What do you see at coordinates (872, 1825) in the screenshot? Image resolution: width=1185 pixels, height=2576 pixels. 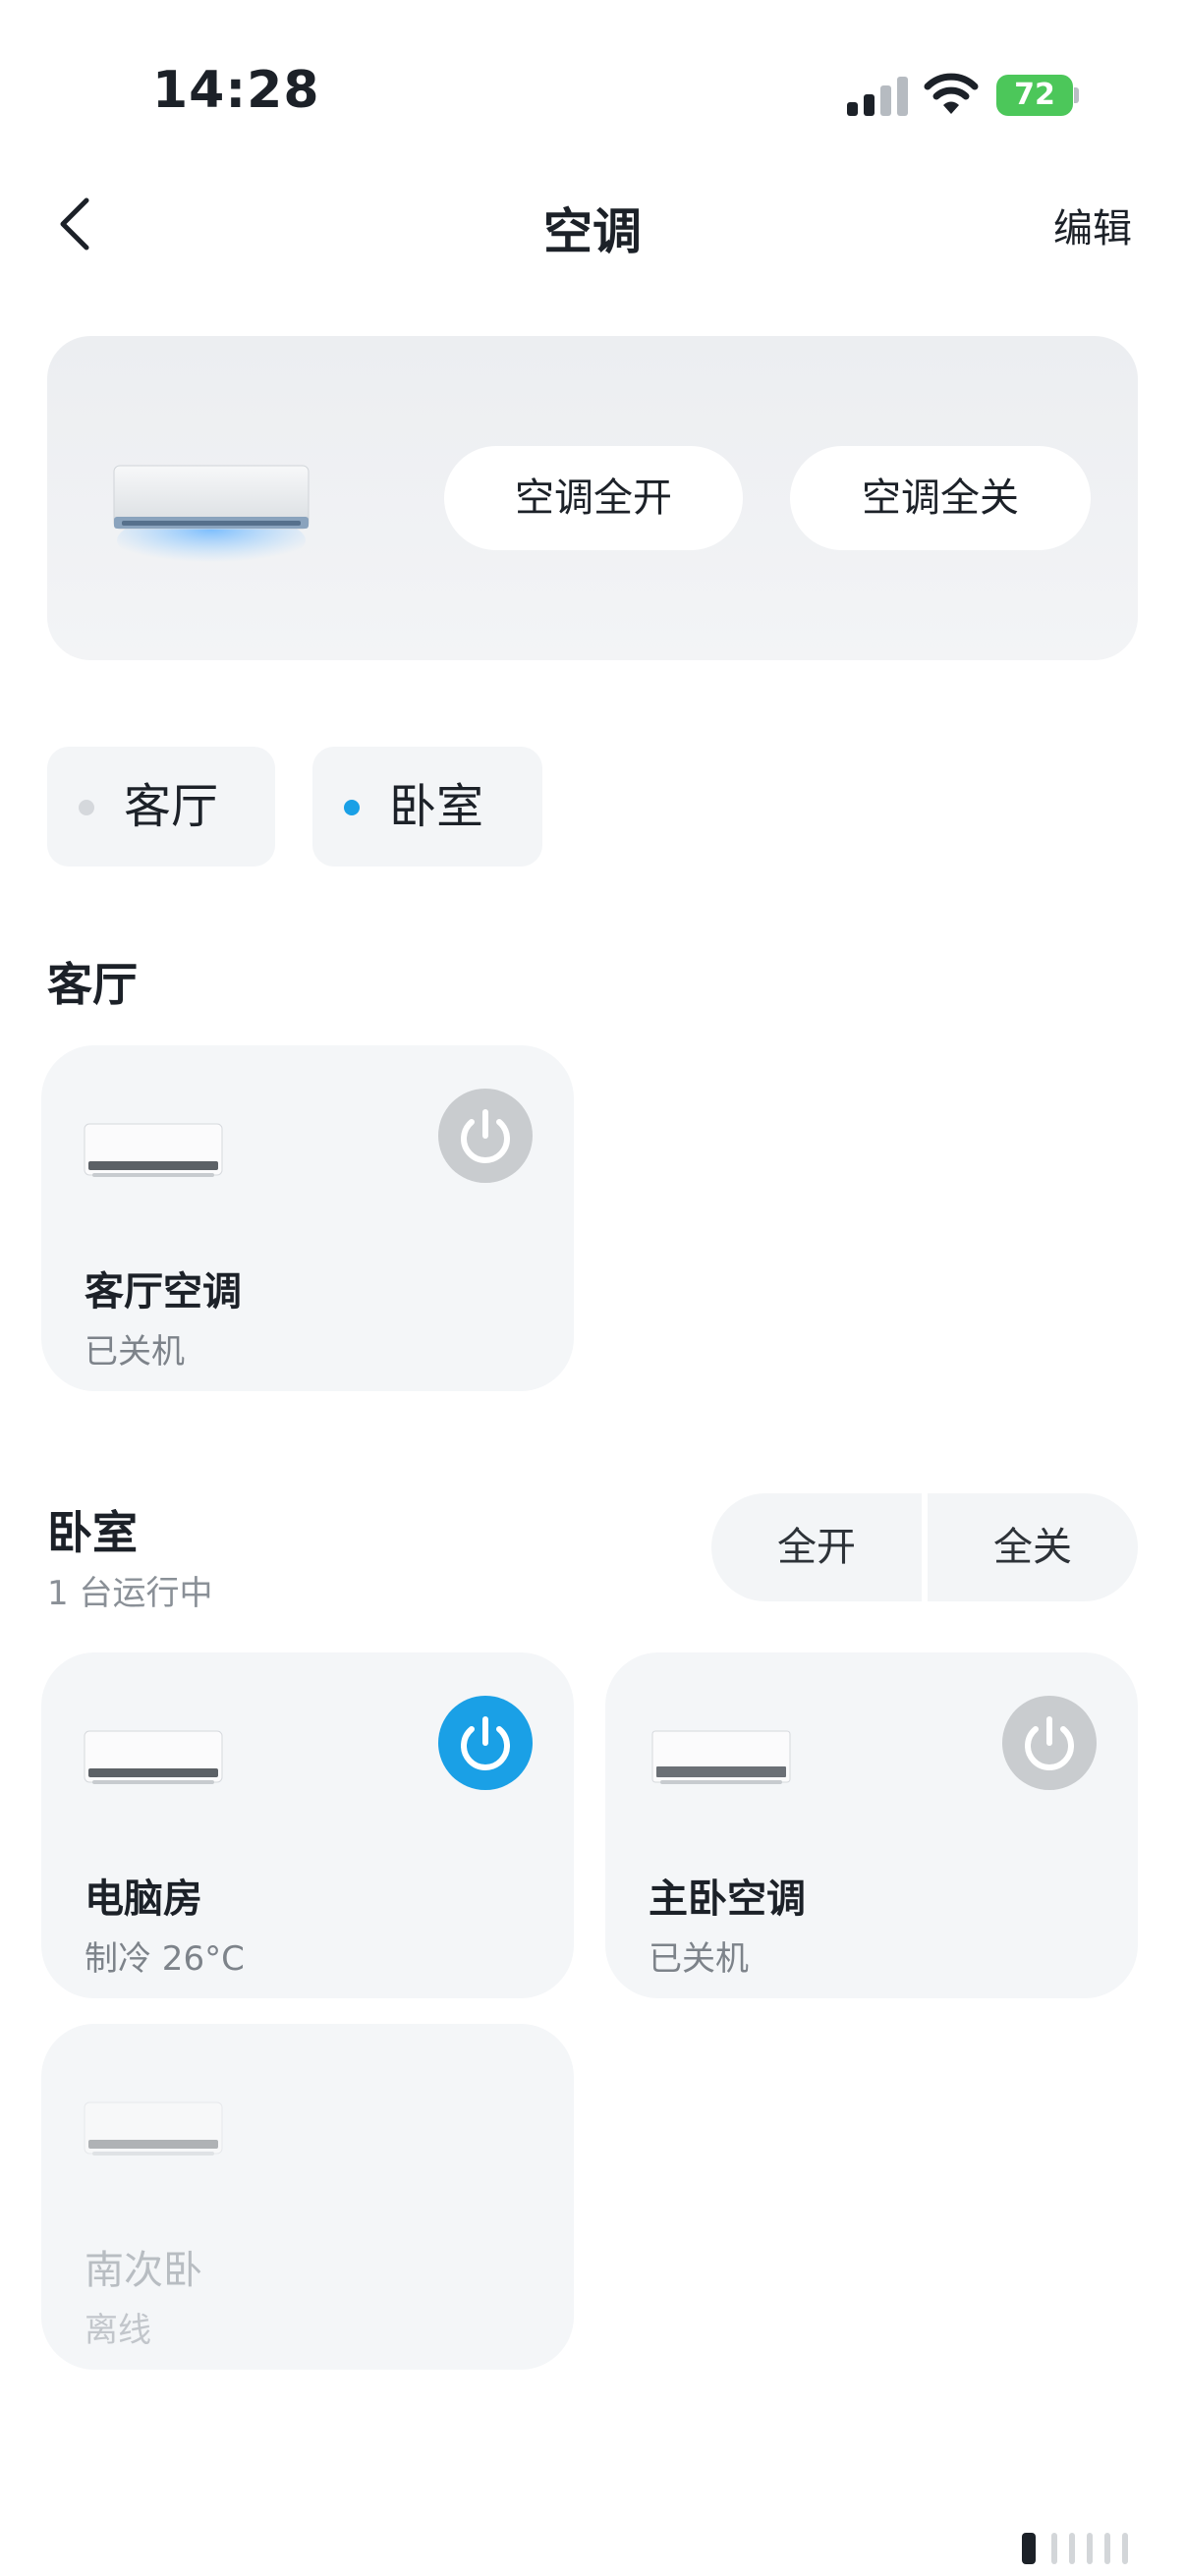 I see `device-card-master-bedroom: 主卧空调 已关机` at bounding box center [872, 1825].